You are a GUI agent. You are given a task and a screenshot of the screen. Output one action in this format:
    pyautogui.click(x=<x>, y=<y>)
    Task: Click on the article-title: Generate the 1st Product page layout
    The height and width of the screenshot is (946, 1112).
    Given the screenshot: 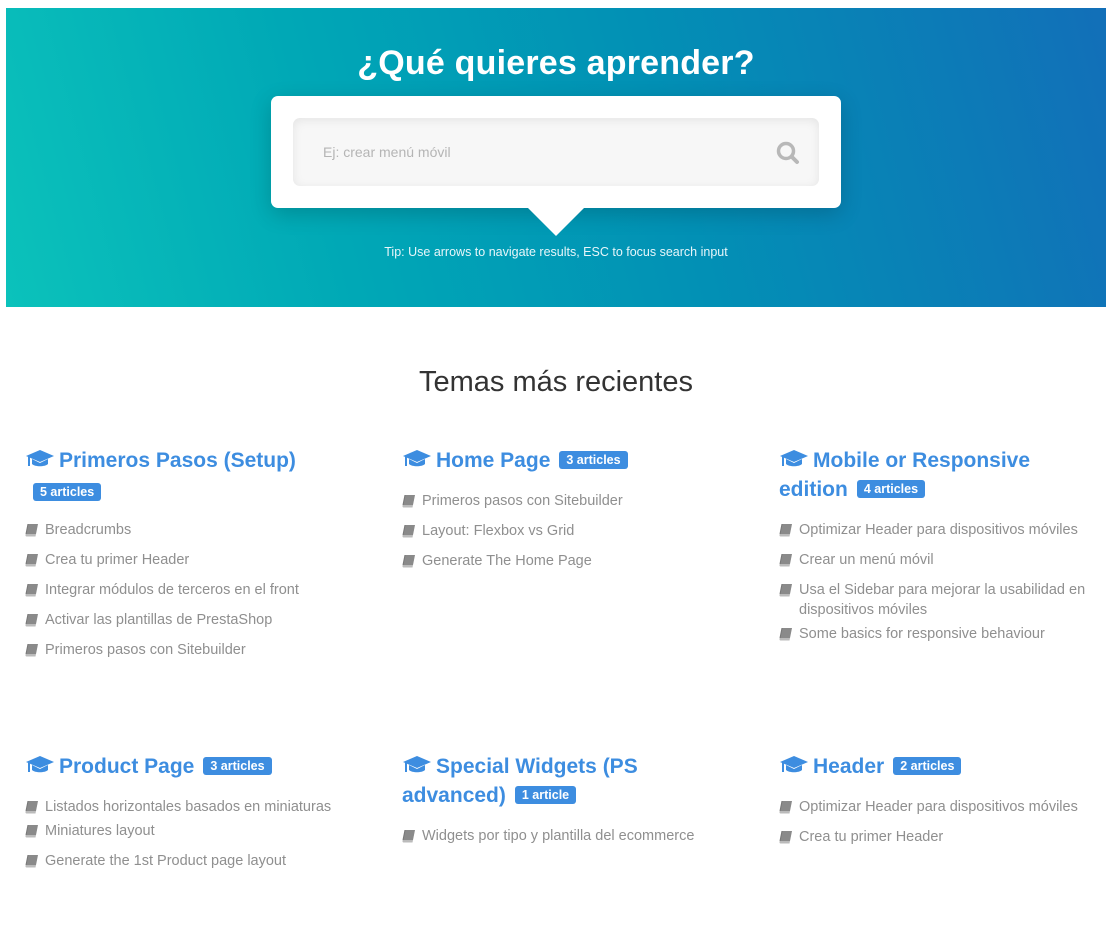 What is the action you would take?
    pyautogui.click(x=166, y=861)
    